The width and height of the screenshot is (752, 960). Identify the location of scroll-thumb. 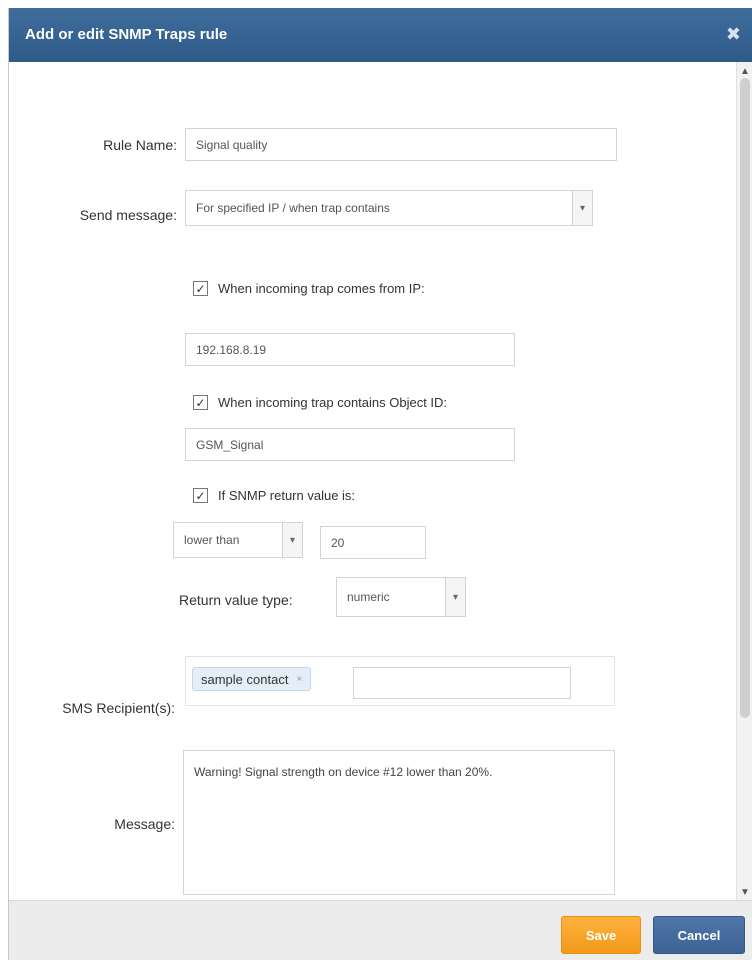
(745, 398).